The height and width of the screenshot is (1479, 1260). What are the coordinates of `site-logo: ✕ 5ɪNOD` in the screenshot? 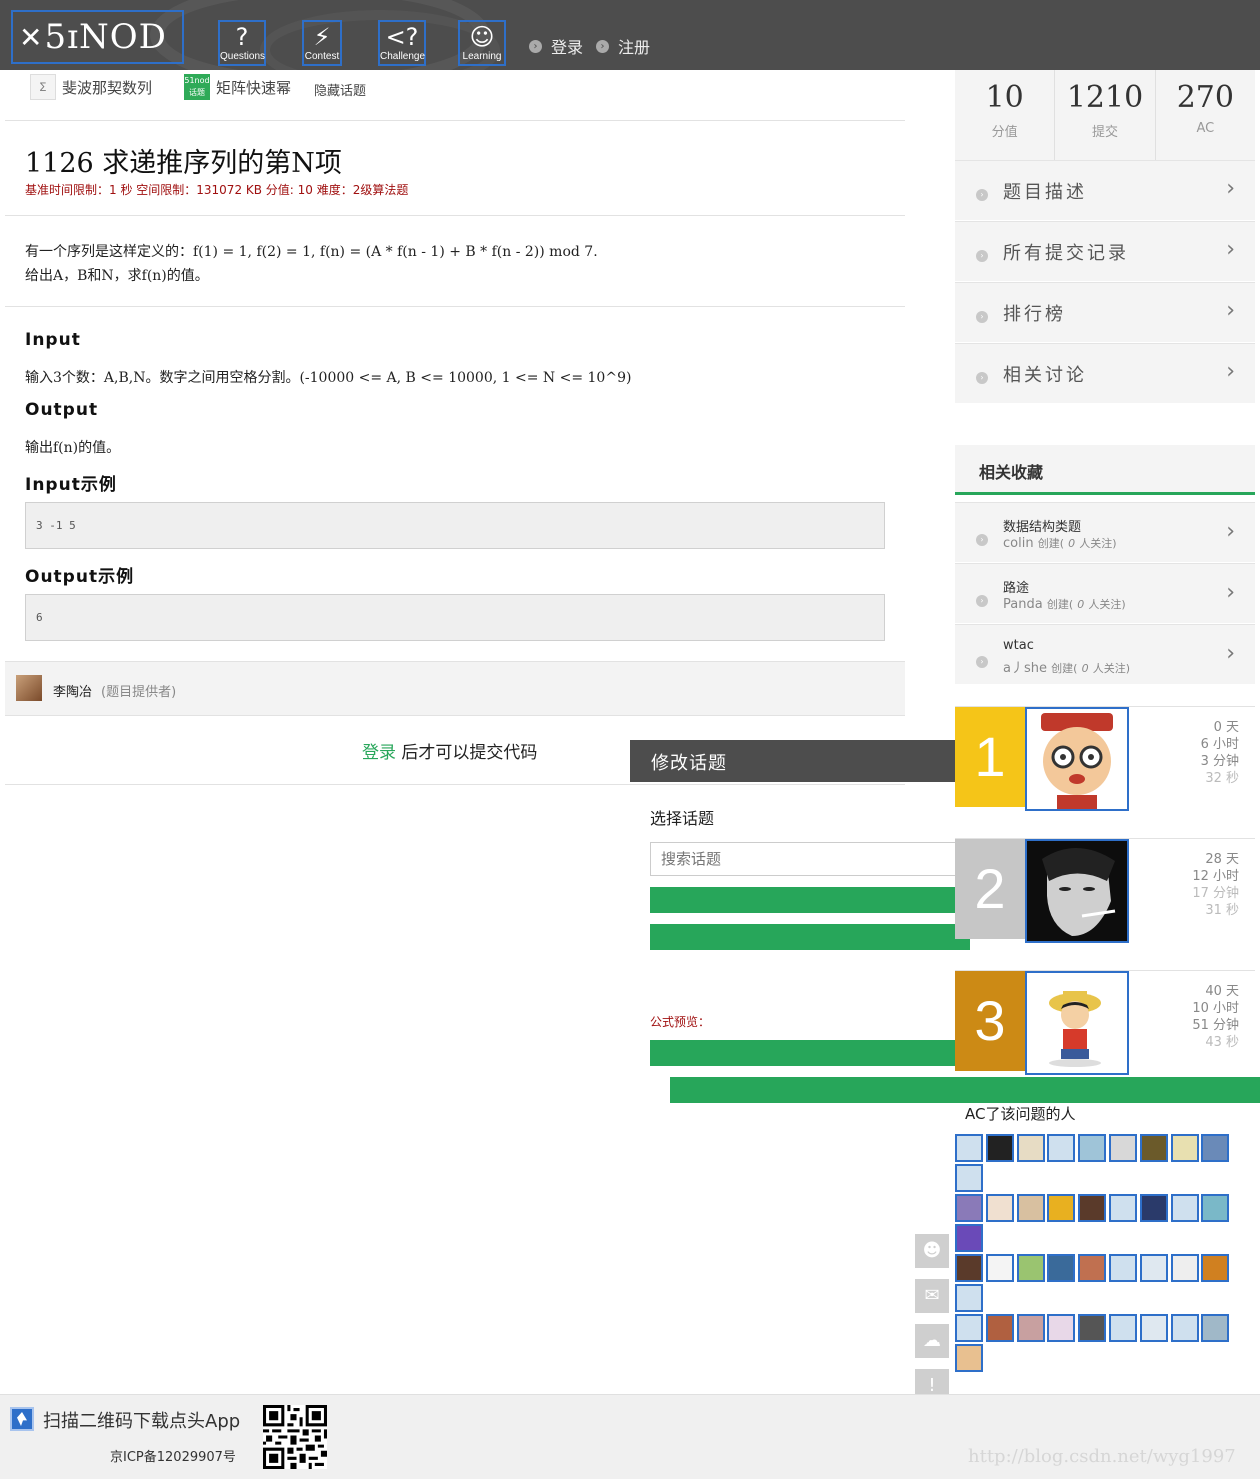 It's located at (97, 37).